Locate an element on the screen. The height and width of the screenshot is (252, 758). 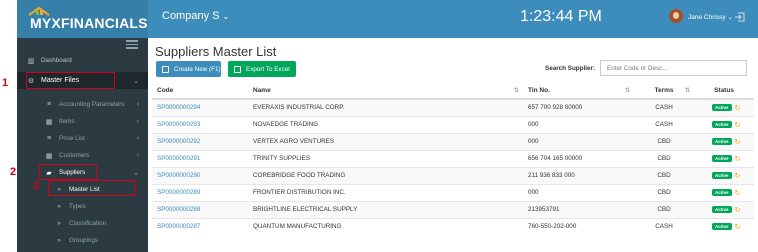
export-excel-button: Export To Excel is located at coordinates (262, 69).